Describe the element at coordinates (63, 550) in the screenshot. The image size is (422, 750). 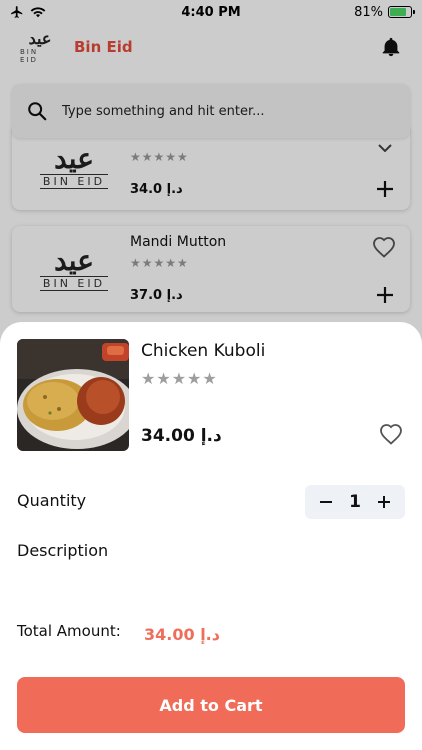
I see `description-label: Description` at that location.